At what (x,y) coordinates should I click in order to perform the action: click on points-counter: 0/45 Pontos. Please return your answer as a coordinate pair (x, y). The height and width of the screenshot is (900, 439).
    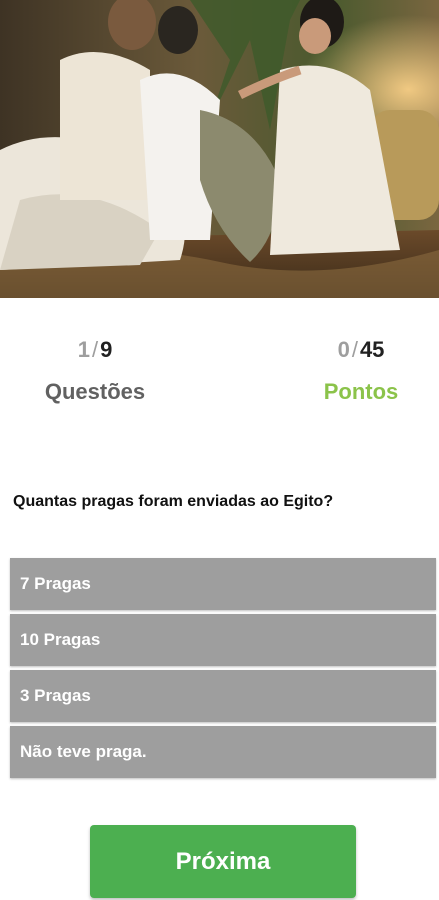
    Looking at the image, I should click on (361, 371).